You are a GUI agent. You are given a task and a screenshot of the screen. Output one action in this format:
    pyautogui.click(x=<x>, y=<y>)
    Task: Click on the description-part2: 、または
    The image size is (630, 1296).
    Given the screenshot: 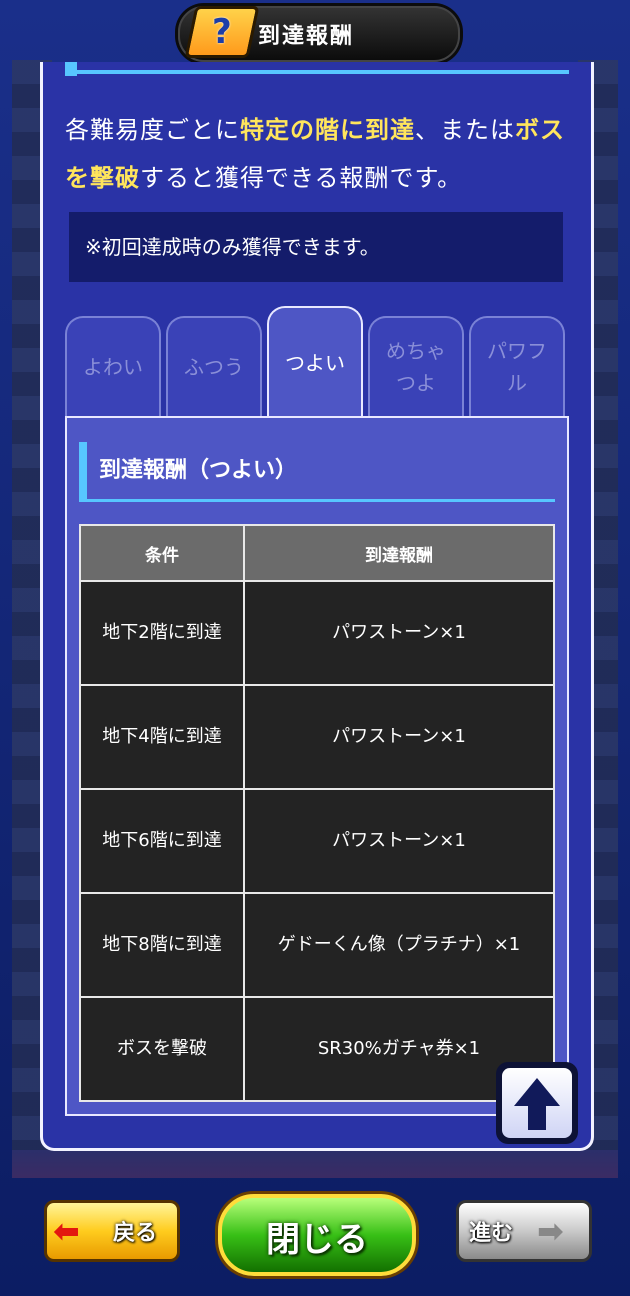 What is the action you would take?
    pyautogui.click(x=465, y=130)
    